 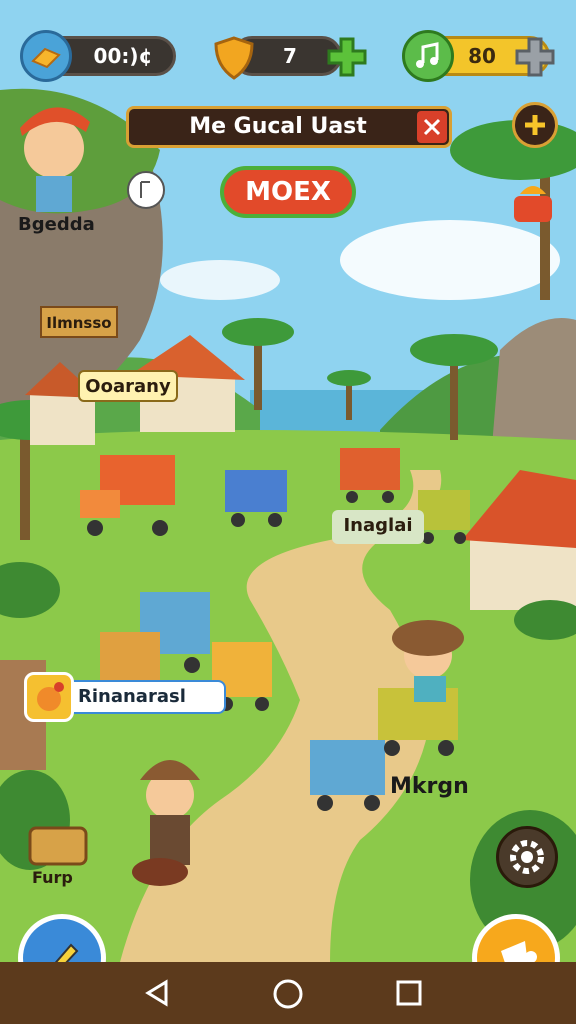 I want to click on add-music-button, so click(x=535, y=57).